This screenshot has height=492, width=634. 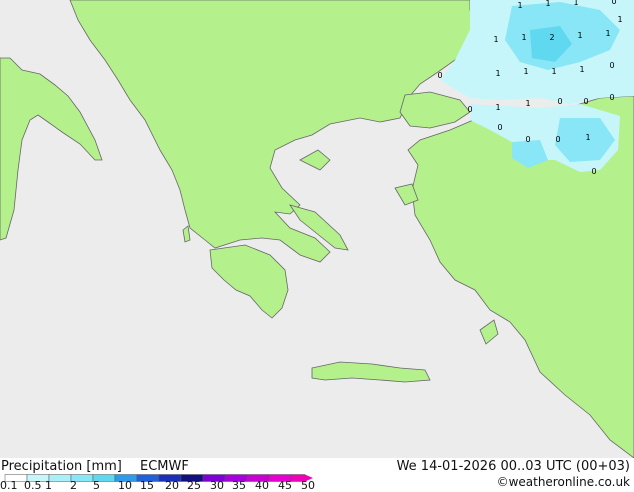 What do you see at coordinates (125, 485) in the screenshot?
I see `legend-tick: 10` at bounding box center [125, 485].